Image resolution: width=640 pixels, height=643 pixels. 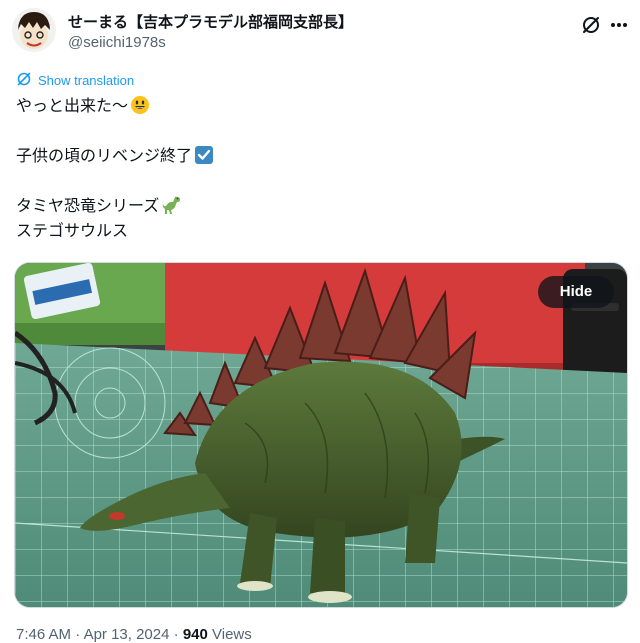 What do you see at coordinates (34, 30) in the screenshot?
I see `avatar` at bounding box center [34, 30].